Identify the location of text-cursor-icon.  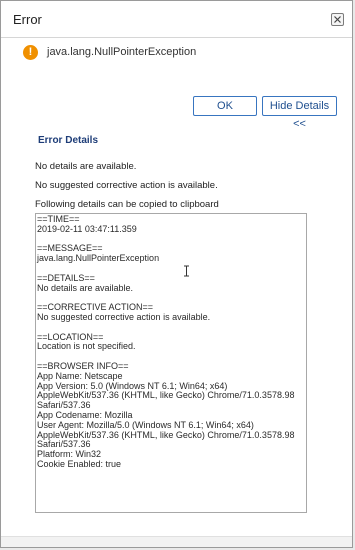
(186, 271).